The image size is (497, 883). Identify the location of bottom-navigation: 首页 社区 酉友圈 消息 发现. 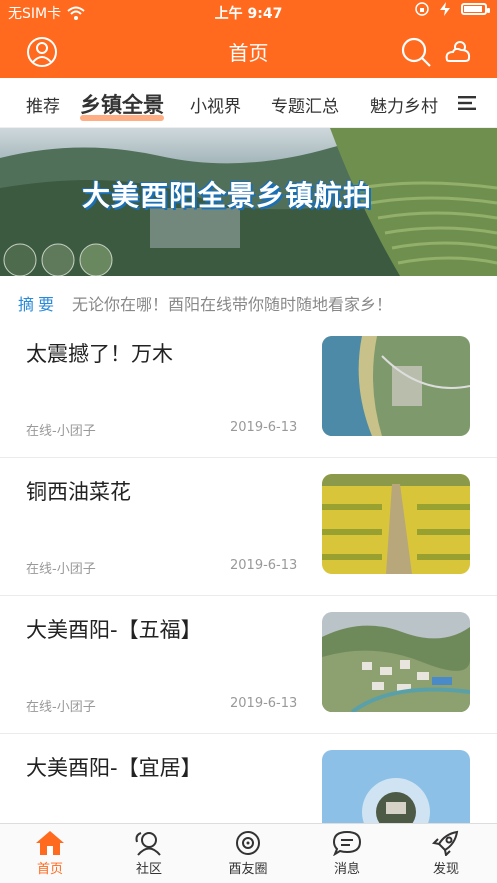
(248, 853).